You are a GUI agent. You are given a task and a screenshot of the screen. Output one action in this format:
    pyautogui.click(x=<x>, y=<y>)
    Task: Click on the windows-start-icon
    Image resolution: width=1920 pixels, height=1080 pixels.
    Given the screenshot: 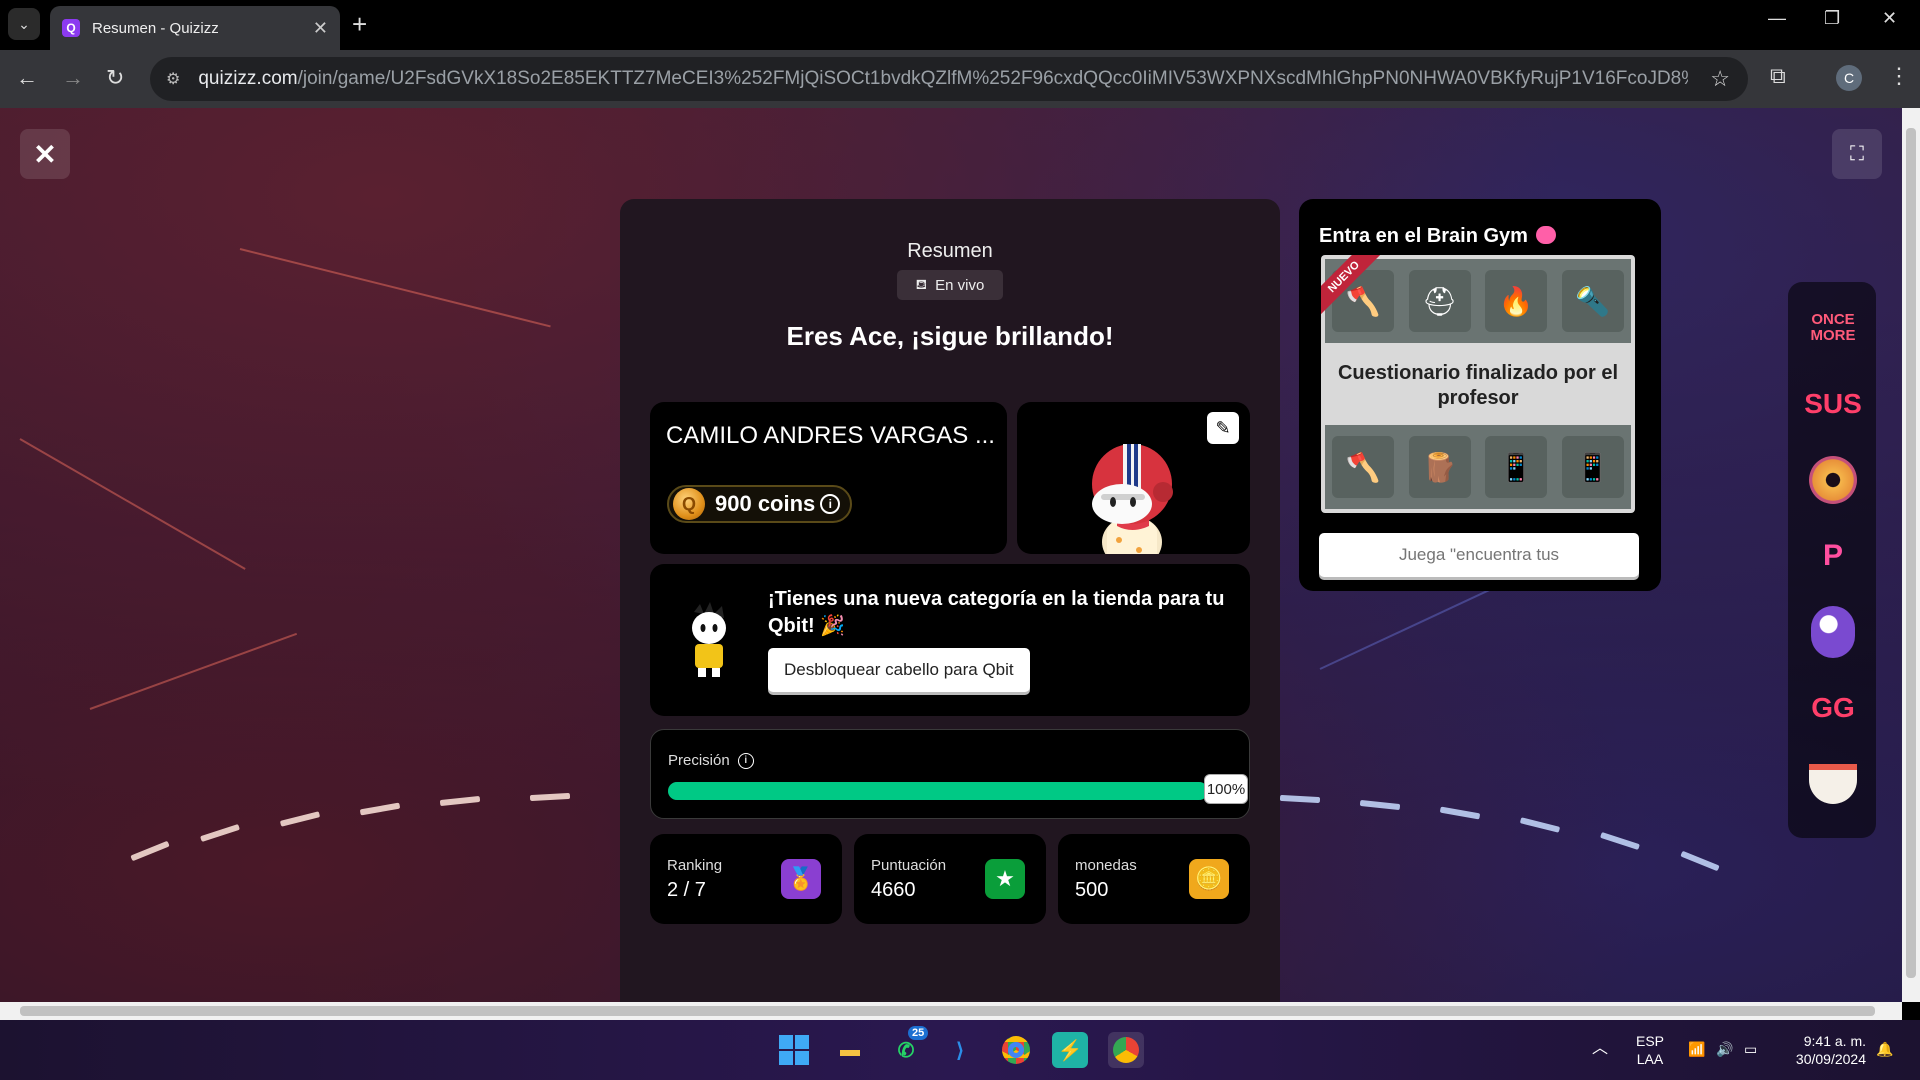 What is the action you would take?
    pyautogui.click(x=794, y=1050)
    